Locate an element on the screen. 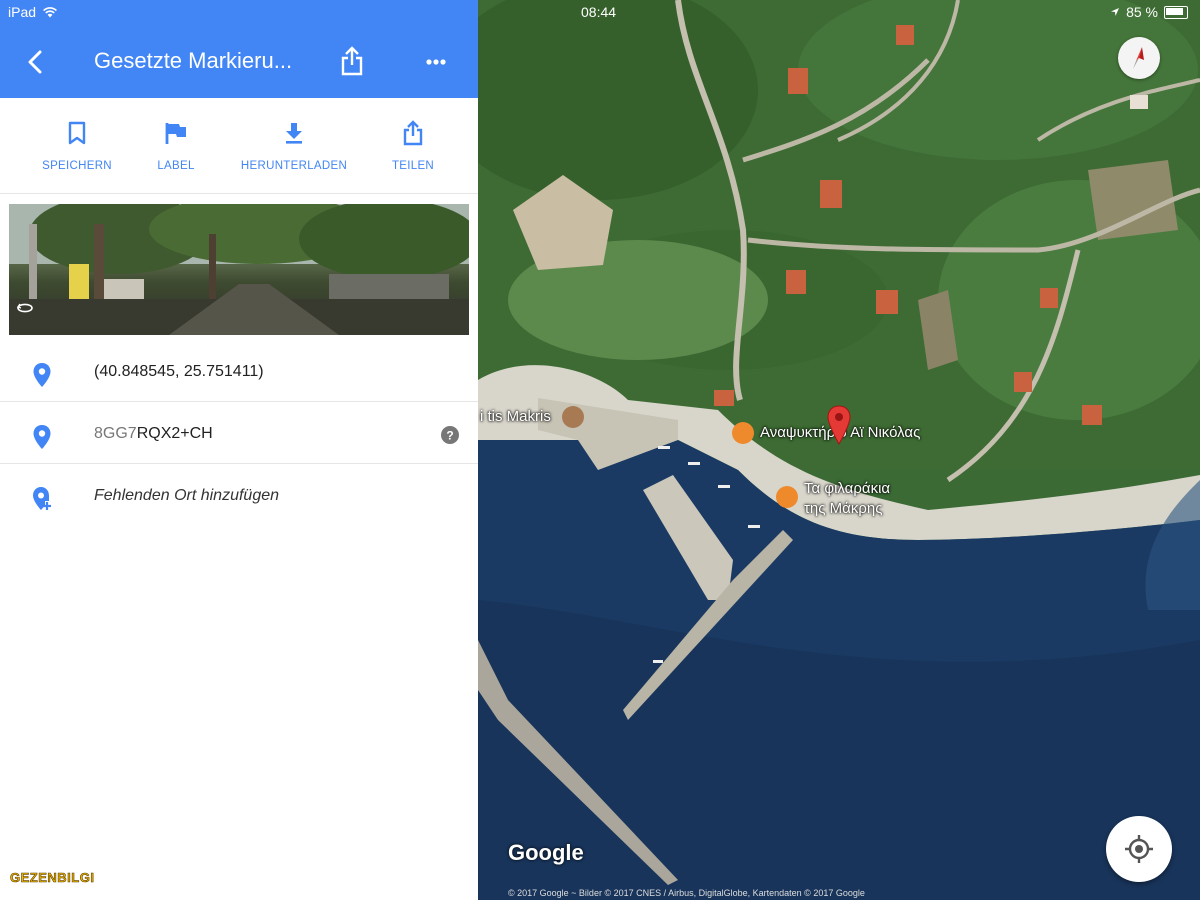 This screenshot has height=900, width=1200. map-label-restaurant-line1: Τα φιλαράκια is located at coordinates (847, 488).